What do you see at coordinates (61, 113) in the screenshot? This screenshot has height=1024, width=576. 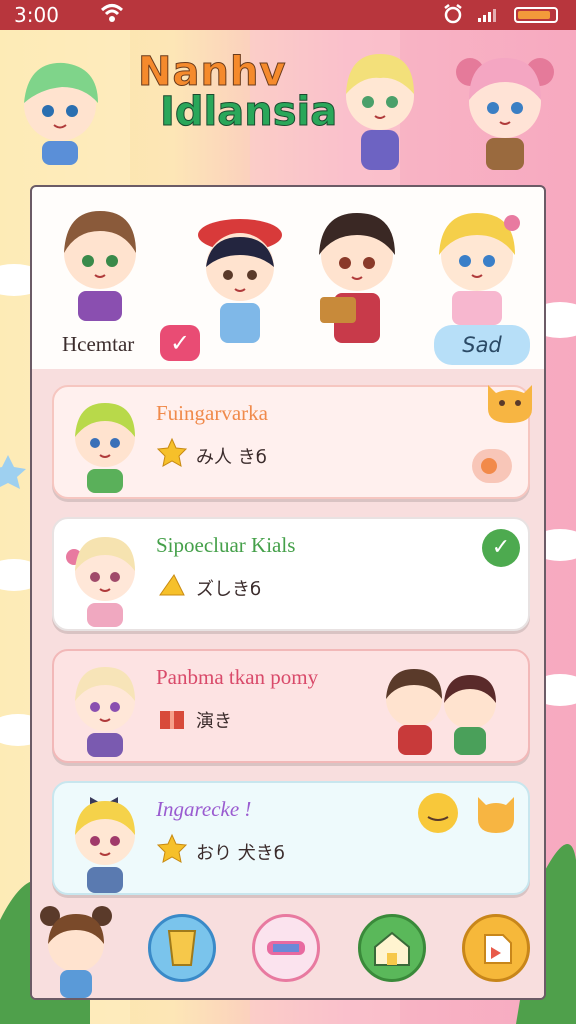 I see `mascot-green-hair-illustration` at bounding box center [61, 113].